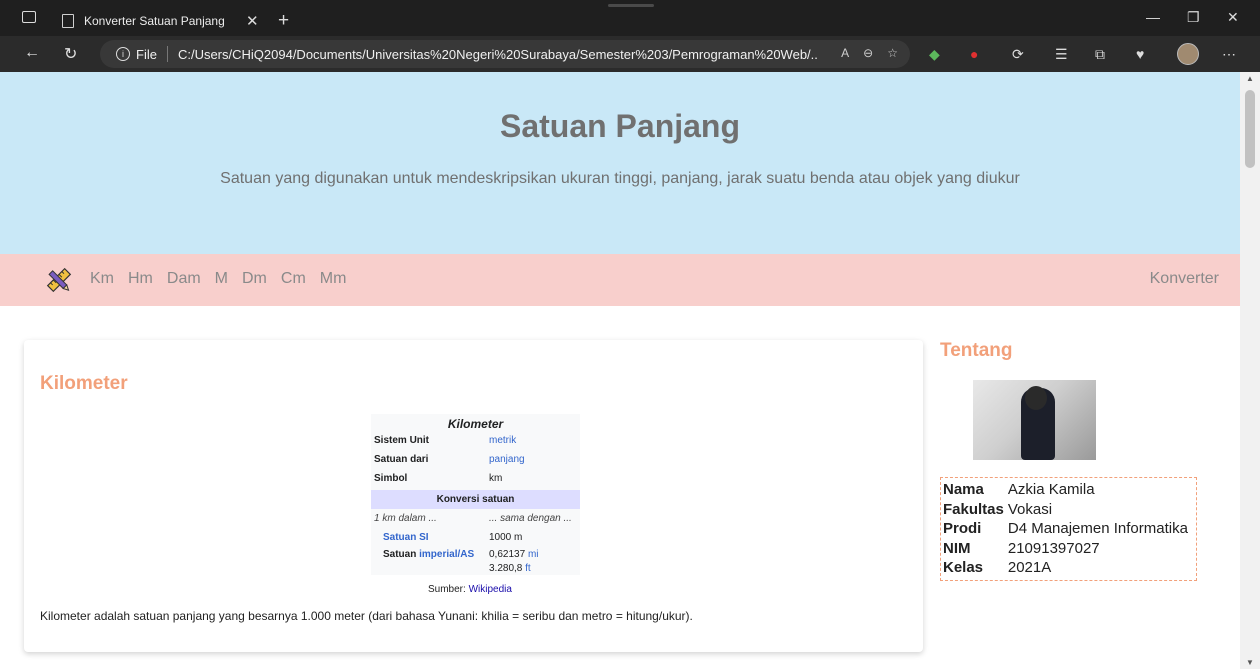  What do you see at coordinates (490, 589) in the screenshot?
I see `source-link: Wikipedia` at bounding box center [490, 589].